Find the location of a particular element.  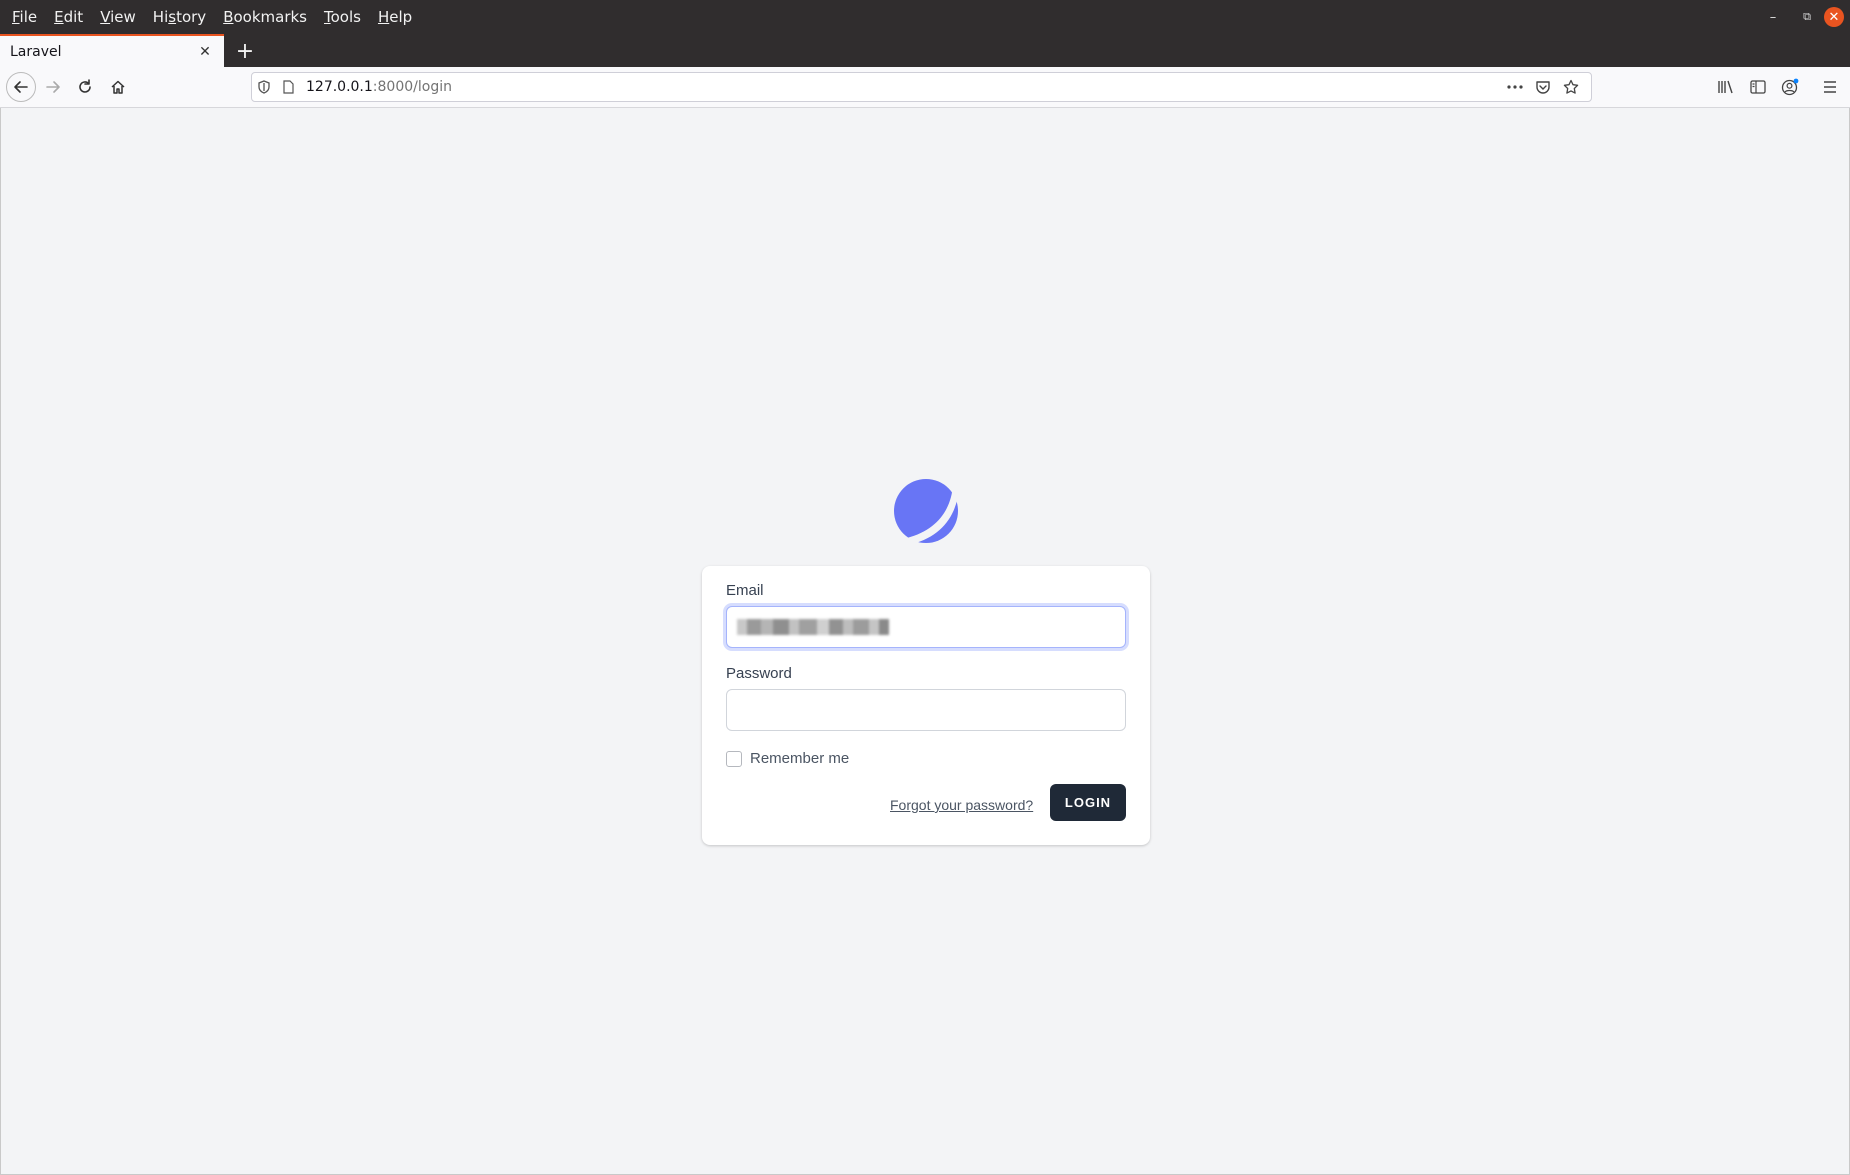

tab-laravel: Laravel ✕ is located at coordinates (112, 50).